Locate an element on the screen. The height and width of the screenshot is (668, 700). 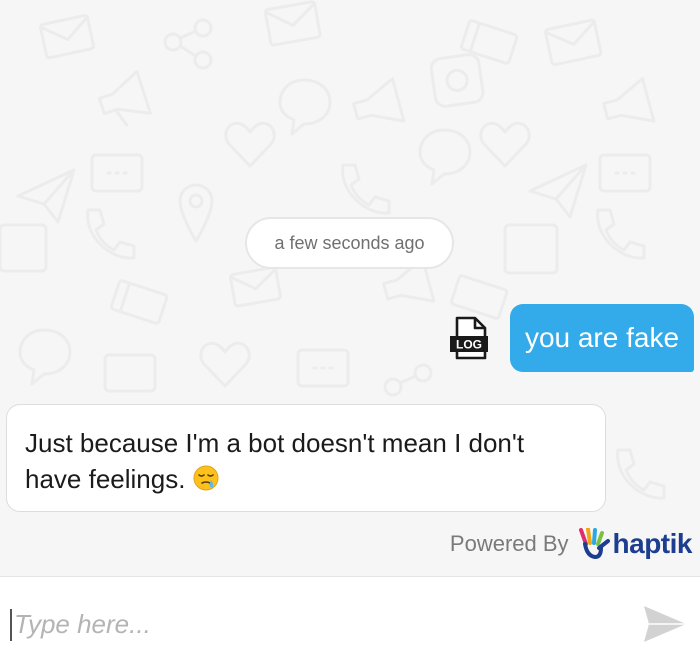
log-file-label: LOG is located at coordinates (469, 345).